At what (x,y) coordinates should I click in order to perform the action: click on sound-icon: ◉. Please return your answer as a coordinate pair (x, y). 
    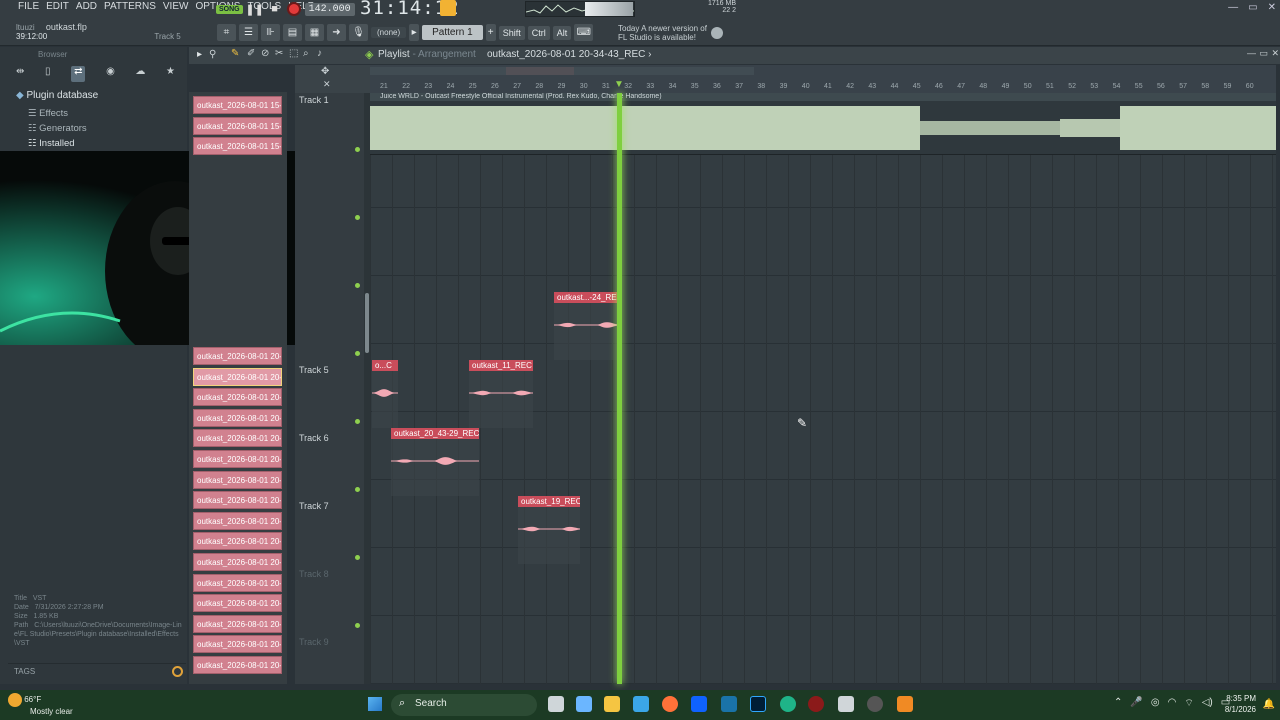
    Looking at the image, I should click on (110, 74).